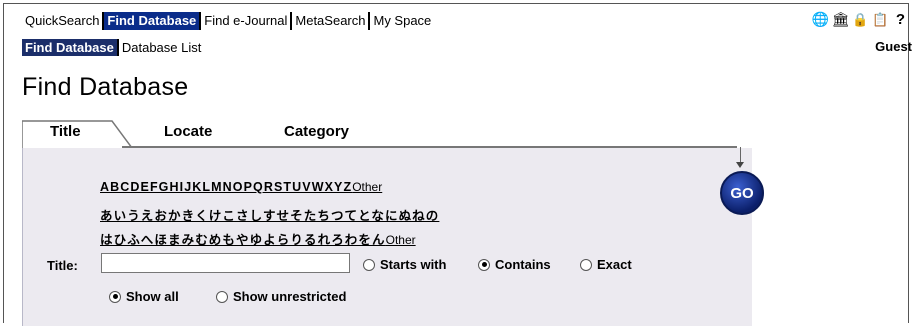 The width and height of the screenshot is (914, 326). Describe the element at coordinates (586, 264) in the screenshot. I see `exact-radio` at that location.